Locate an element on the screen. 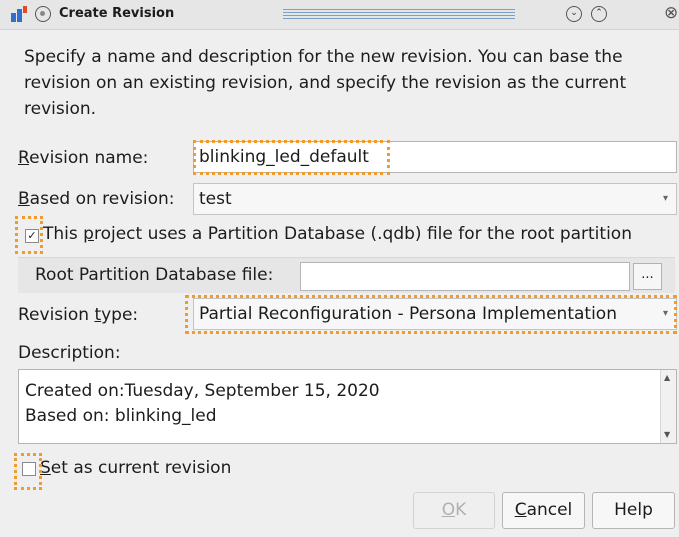 The width and height of the screenshot is (679, 537). scroll-up-icon: ▲ is located at coordinates (667, 377).